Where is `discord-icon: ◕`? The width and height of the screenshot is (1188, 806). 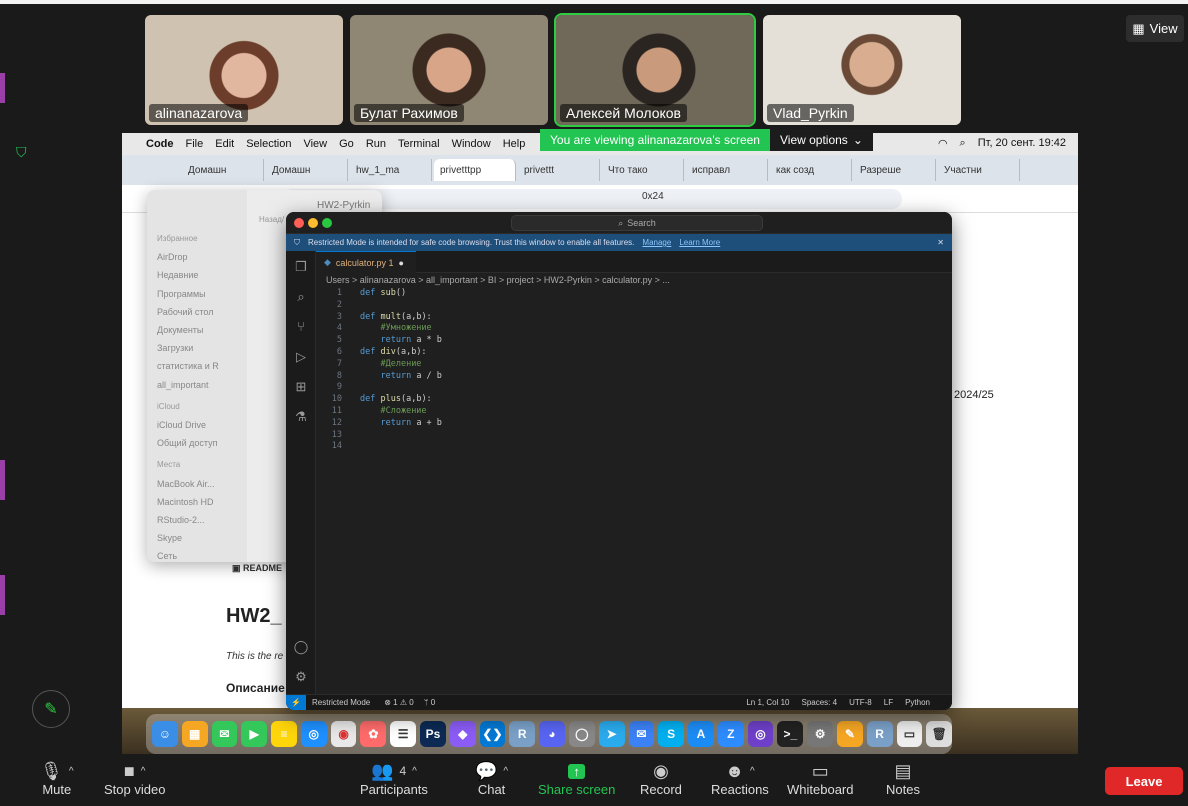 discord-icon: ◕ is located at coordinates (552, 734).